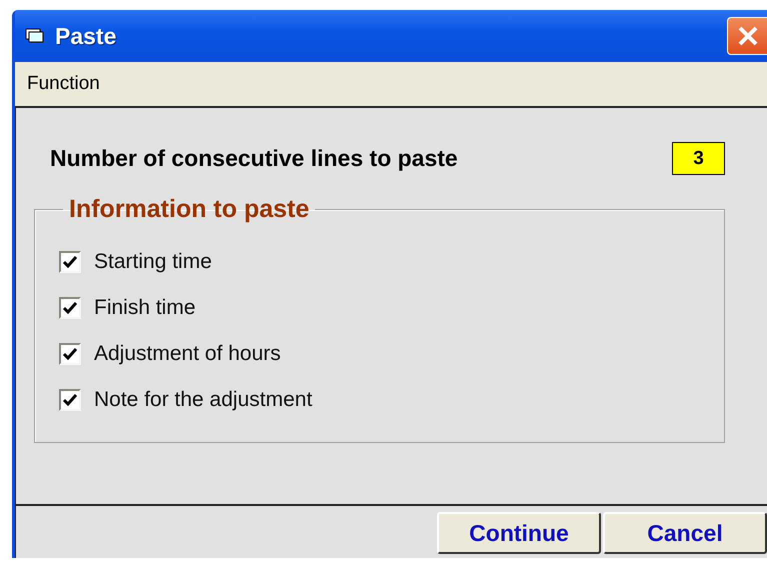  Describe the element at coordinates (685, 533) in the screenshot. I see `cancel-button: Cancel` at that location.